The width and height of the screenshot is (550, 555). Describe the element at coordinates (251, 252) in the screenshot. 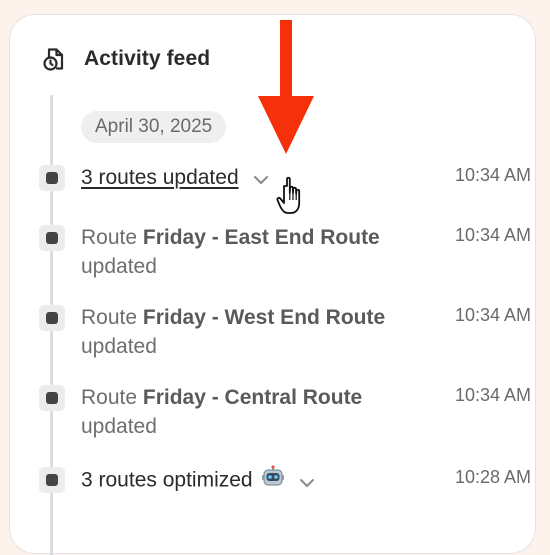

I see `feed-item-text: Route Friday - East End Route updated` at that location.